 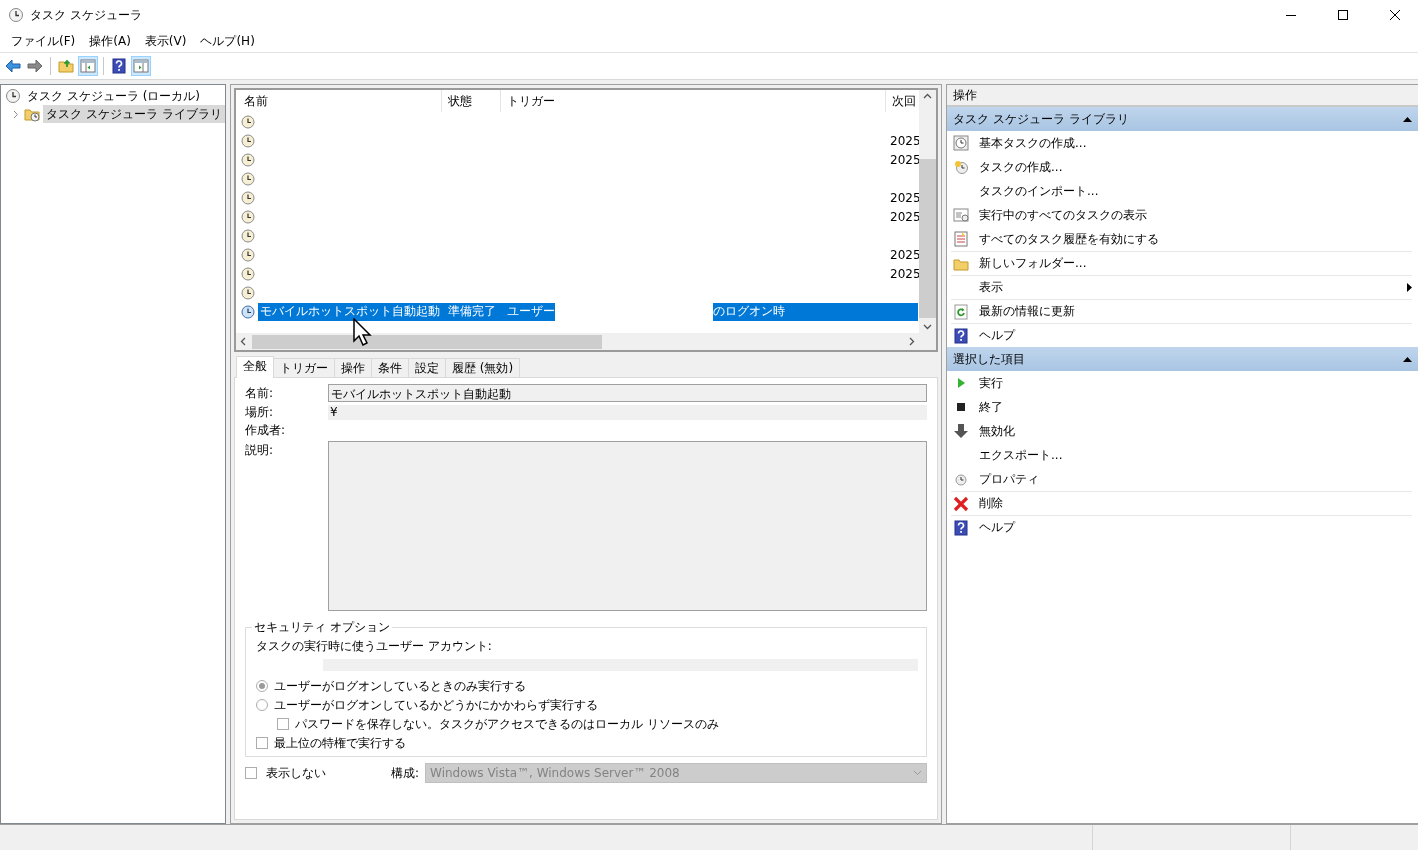 What do you see at coordinates (260, 450) in the screenshot?
I see `field-label: 説明:` at bounding box center [260, 450].